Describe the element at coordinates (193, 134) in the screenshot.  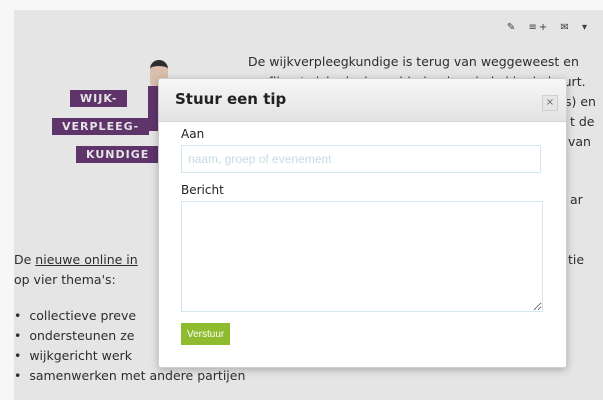
I see `to-label: Aan` at that location.